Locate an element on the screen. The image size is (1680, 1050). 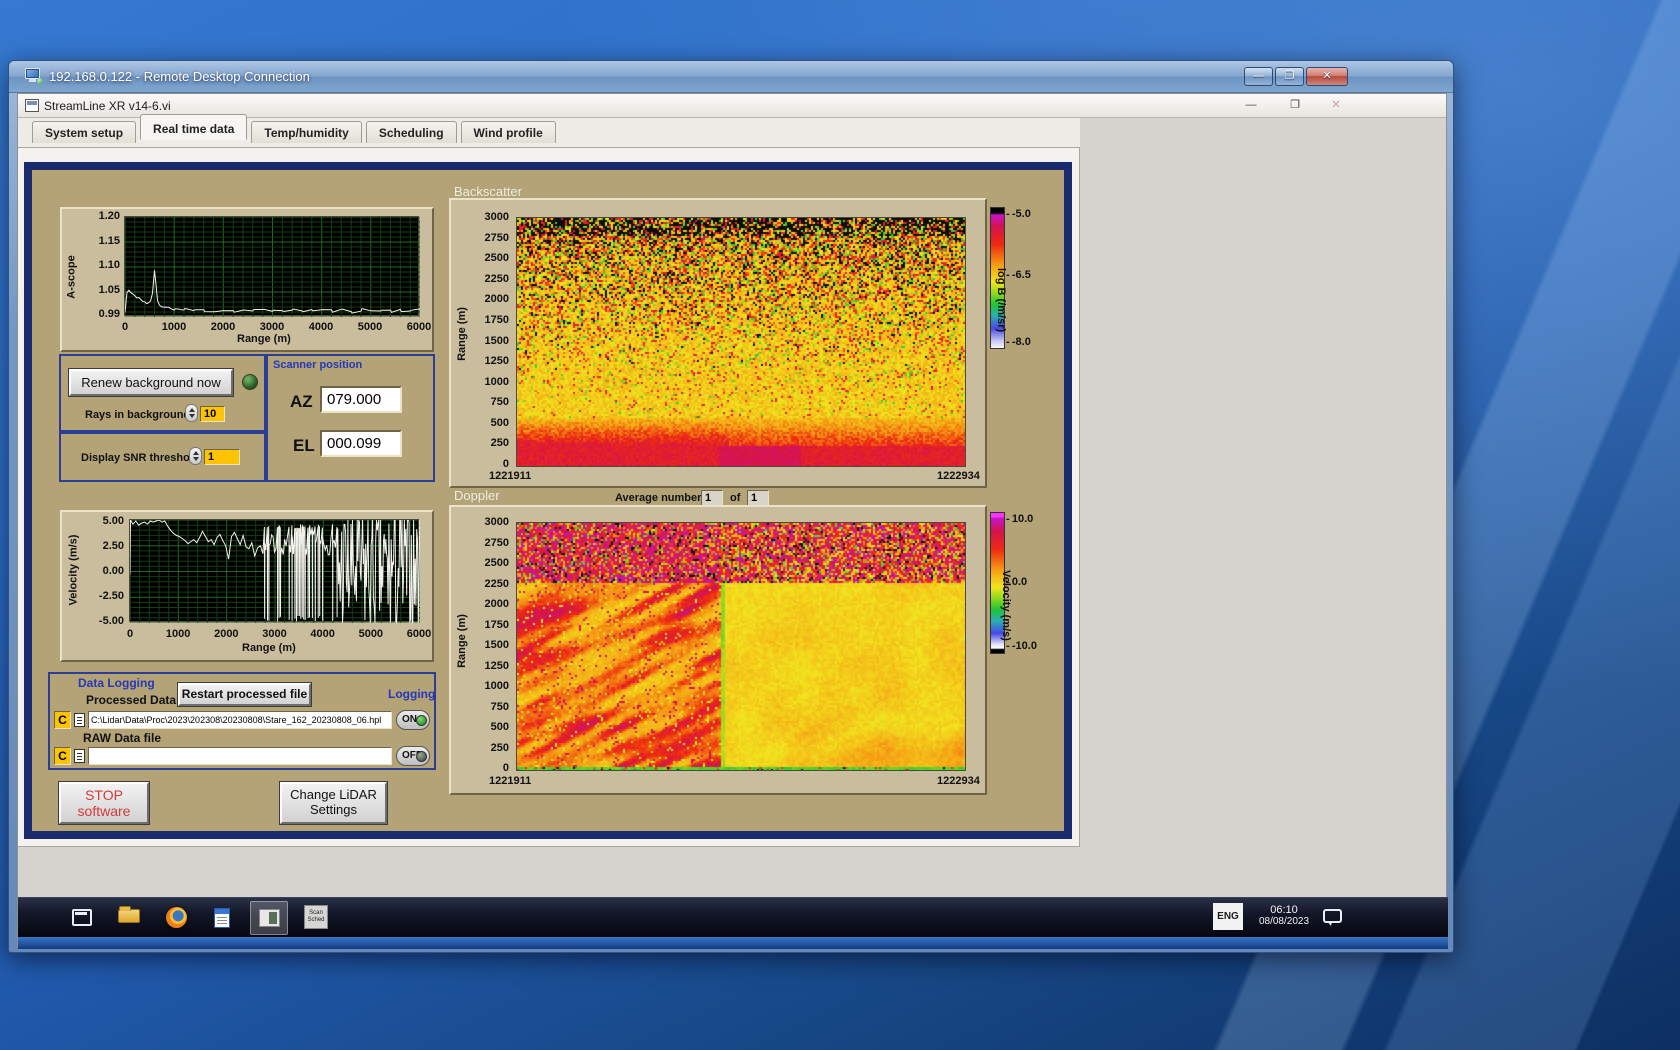
raw-logging-toggle: OFF is located at coordinates (413, 756).